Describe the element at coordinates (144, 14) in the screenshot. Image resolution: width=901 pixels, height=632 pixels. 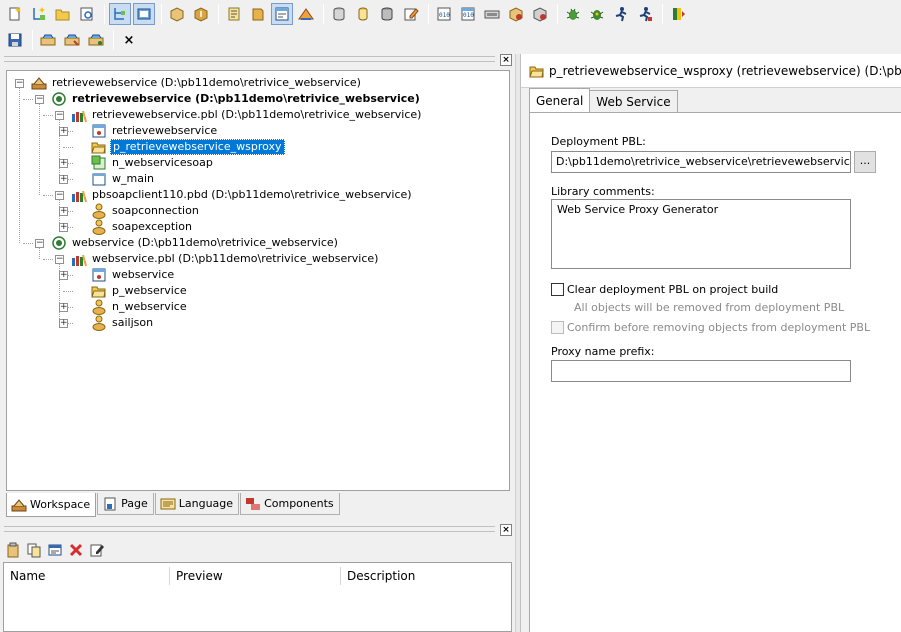
I see `library-painter-button` at that location.